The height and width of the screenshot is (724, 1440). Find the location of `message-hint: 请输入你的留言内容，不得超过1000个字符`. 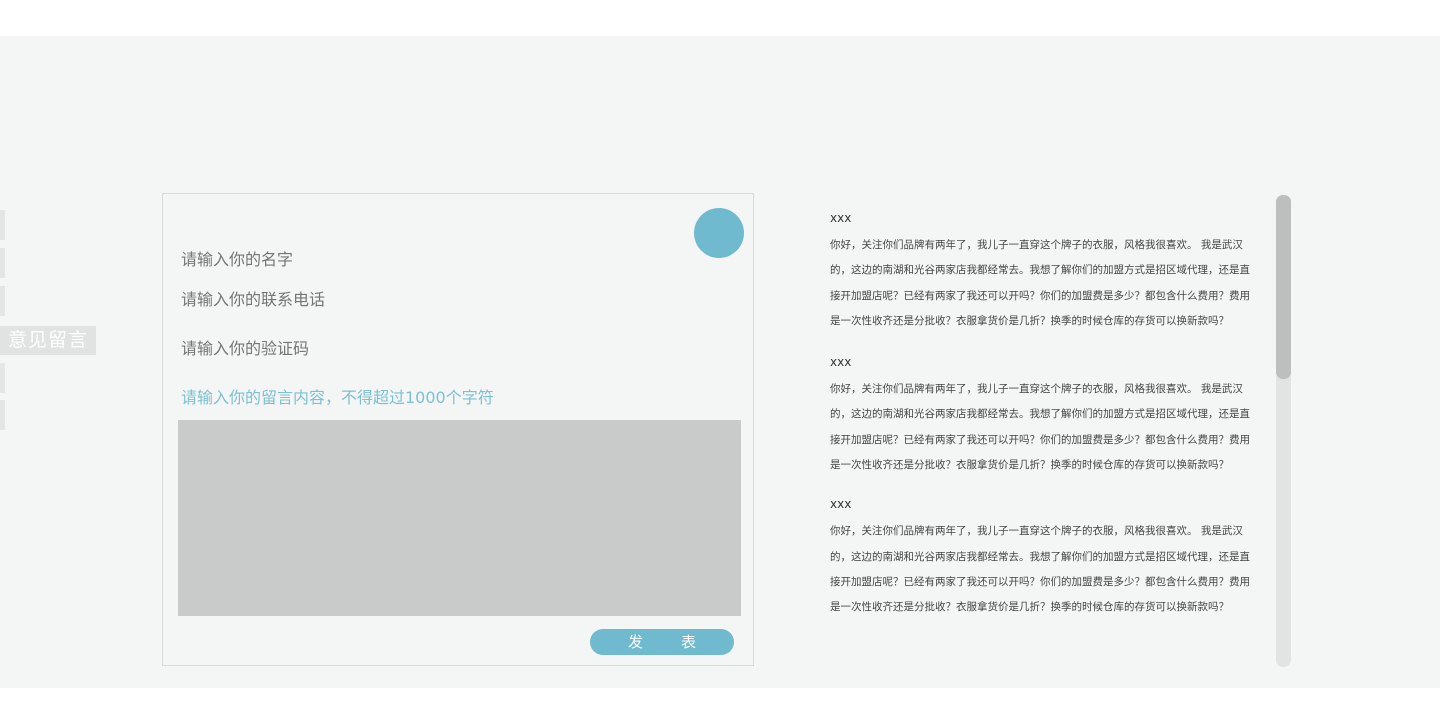

message-hint: 请输入你的留言内容，不得超过1000个字符 is located at coordinates (337, 397).